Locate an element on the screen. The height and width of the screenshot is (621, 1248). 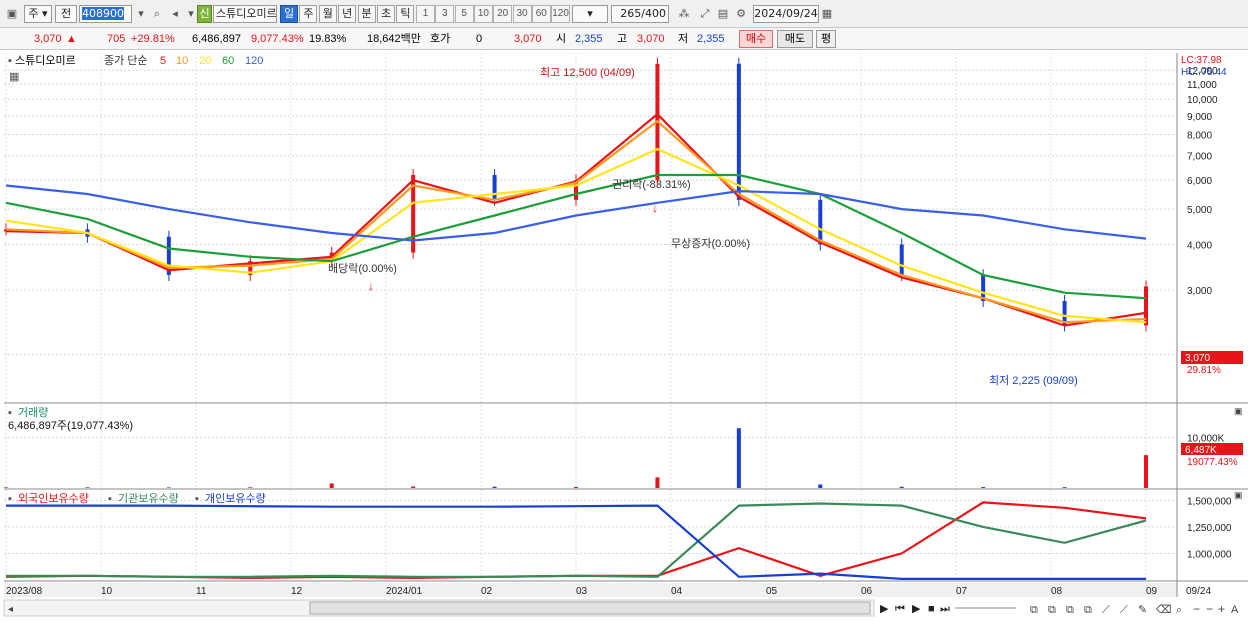
search-icon: ⌕ is located at coordinates (157, 14).